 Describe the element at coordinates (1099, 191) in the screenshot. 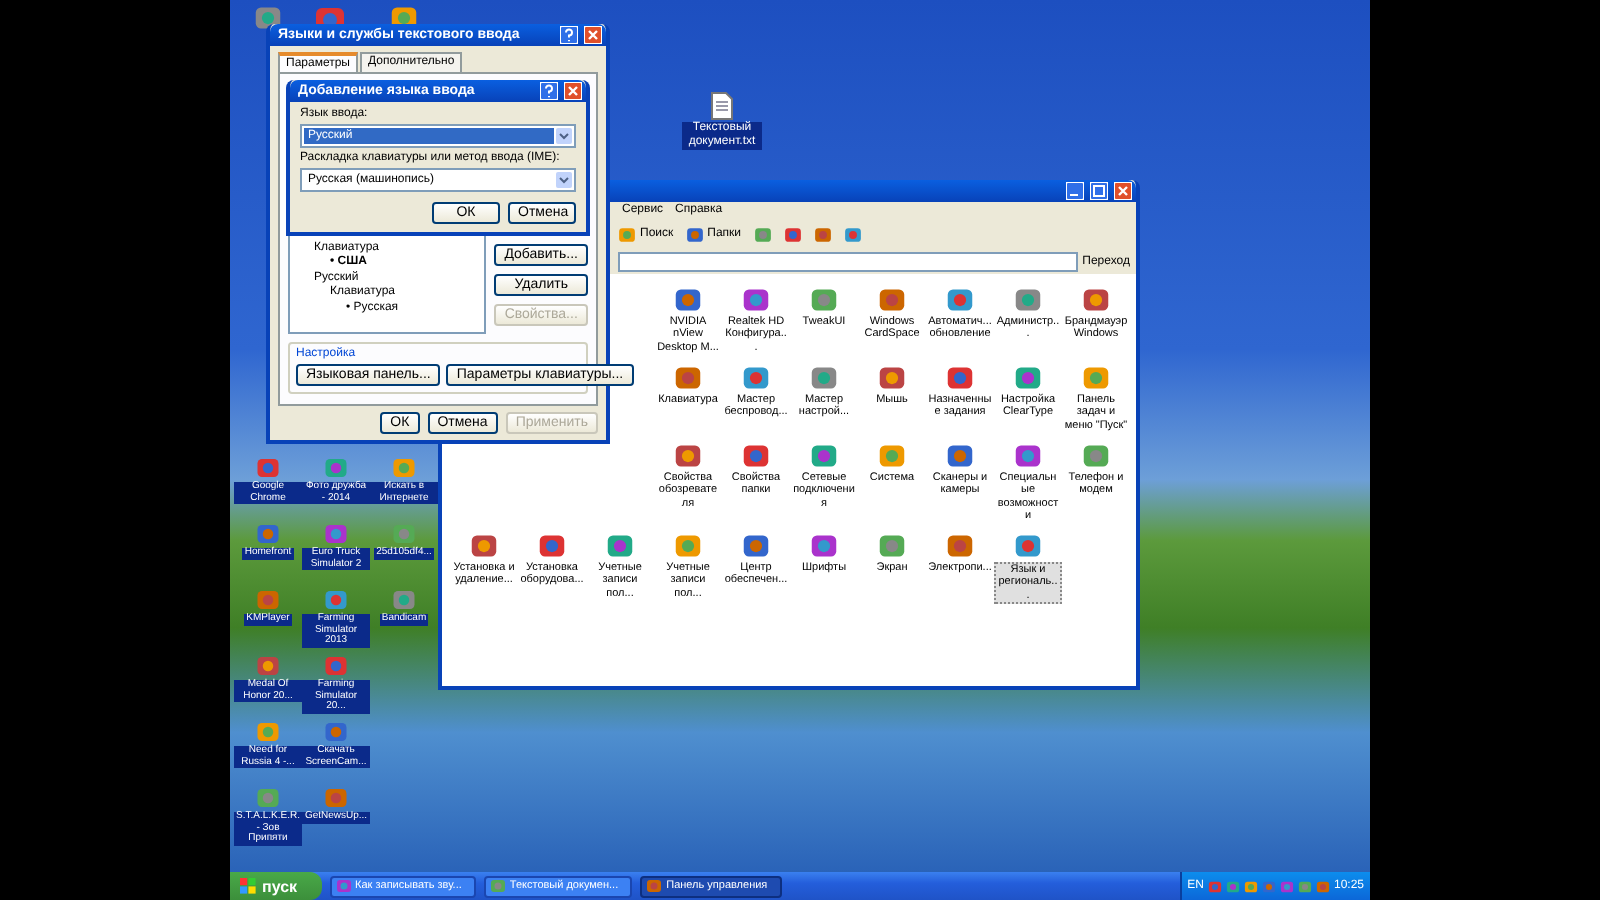

I see `maximize-icon` at that location.